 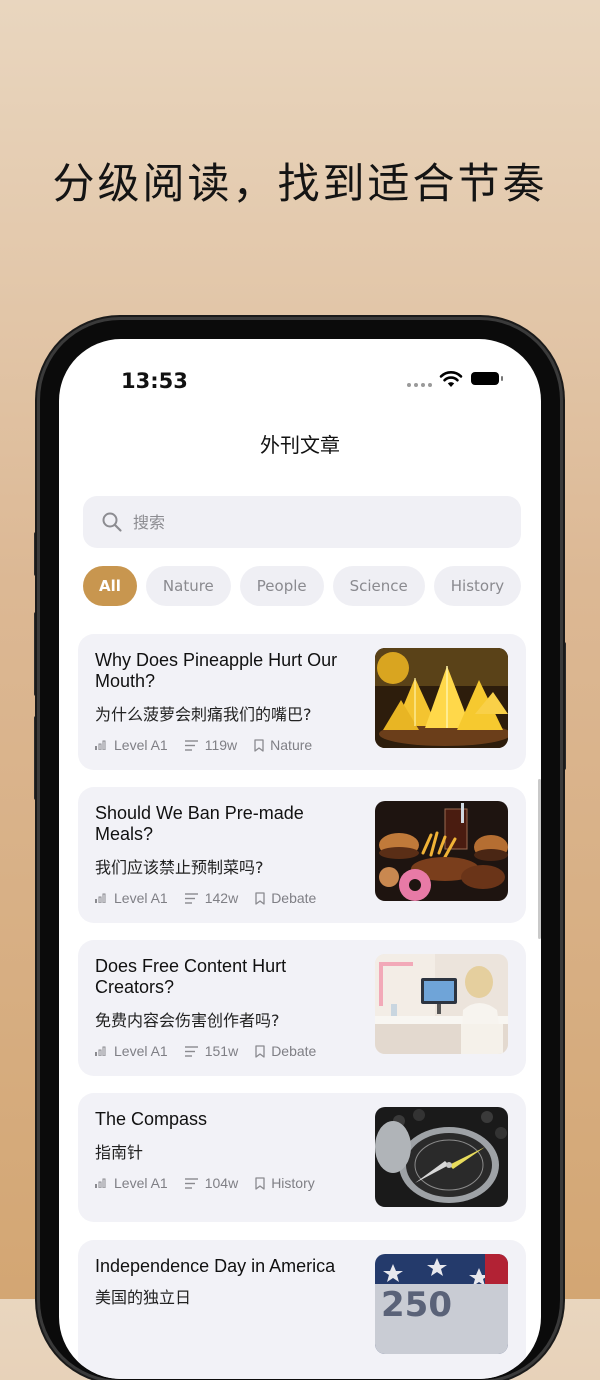 What do you see at coordinates (291, 745) in the screenshot?
I see `article-tag: Nature` at bounding box center [291, 745].